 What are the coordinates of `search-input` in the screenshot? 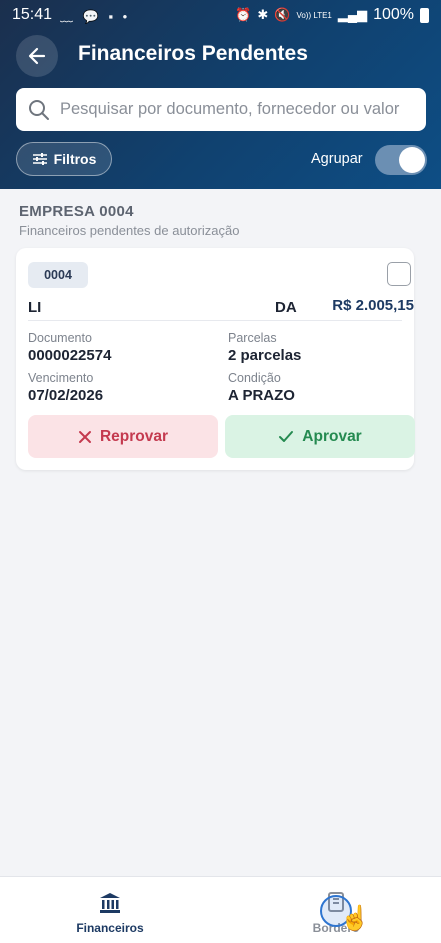 It's located at (232, 109).